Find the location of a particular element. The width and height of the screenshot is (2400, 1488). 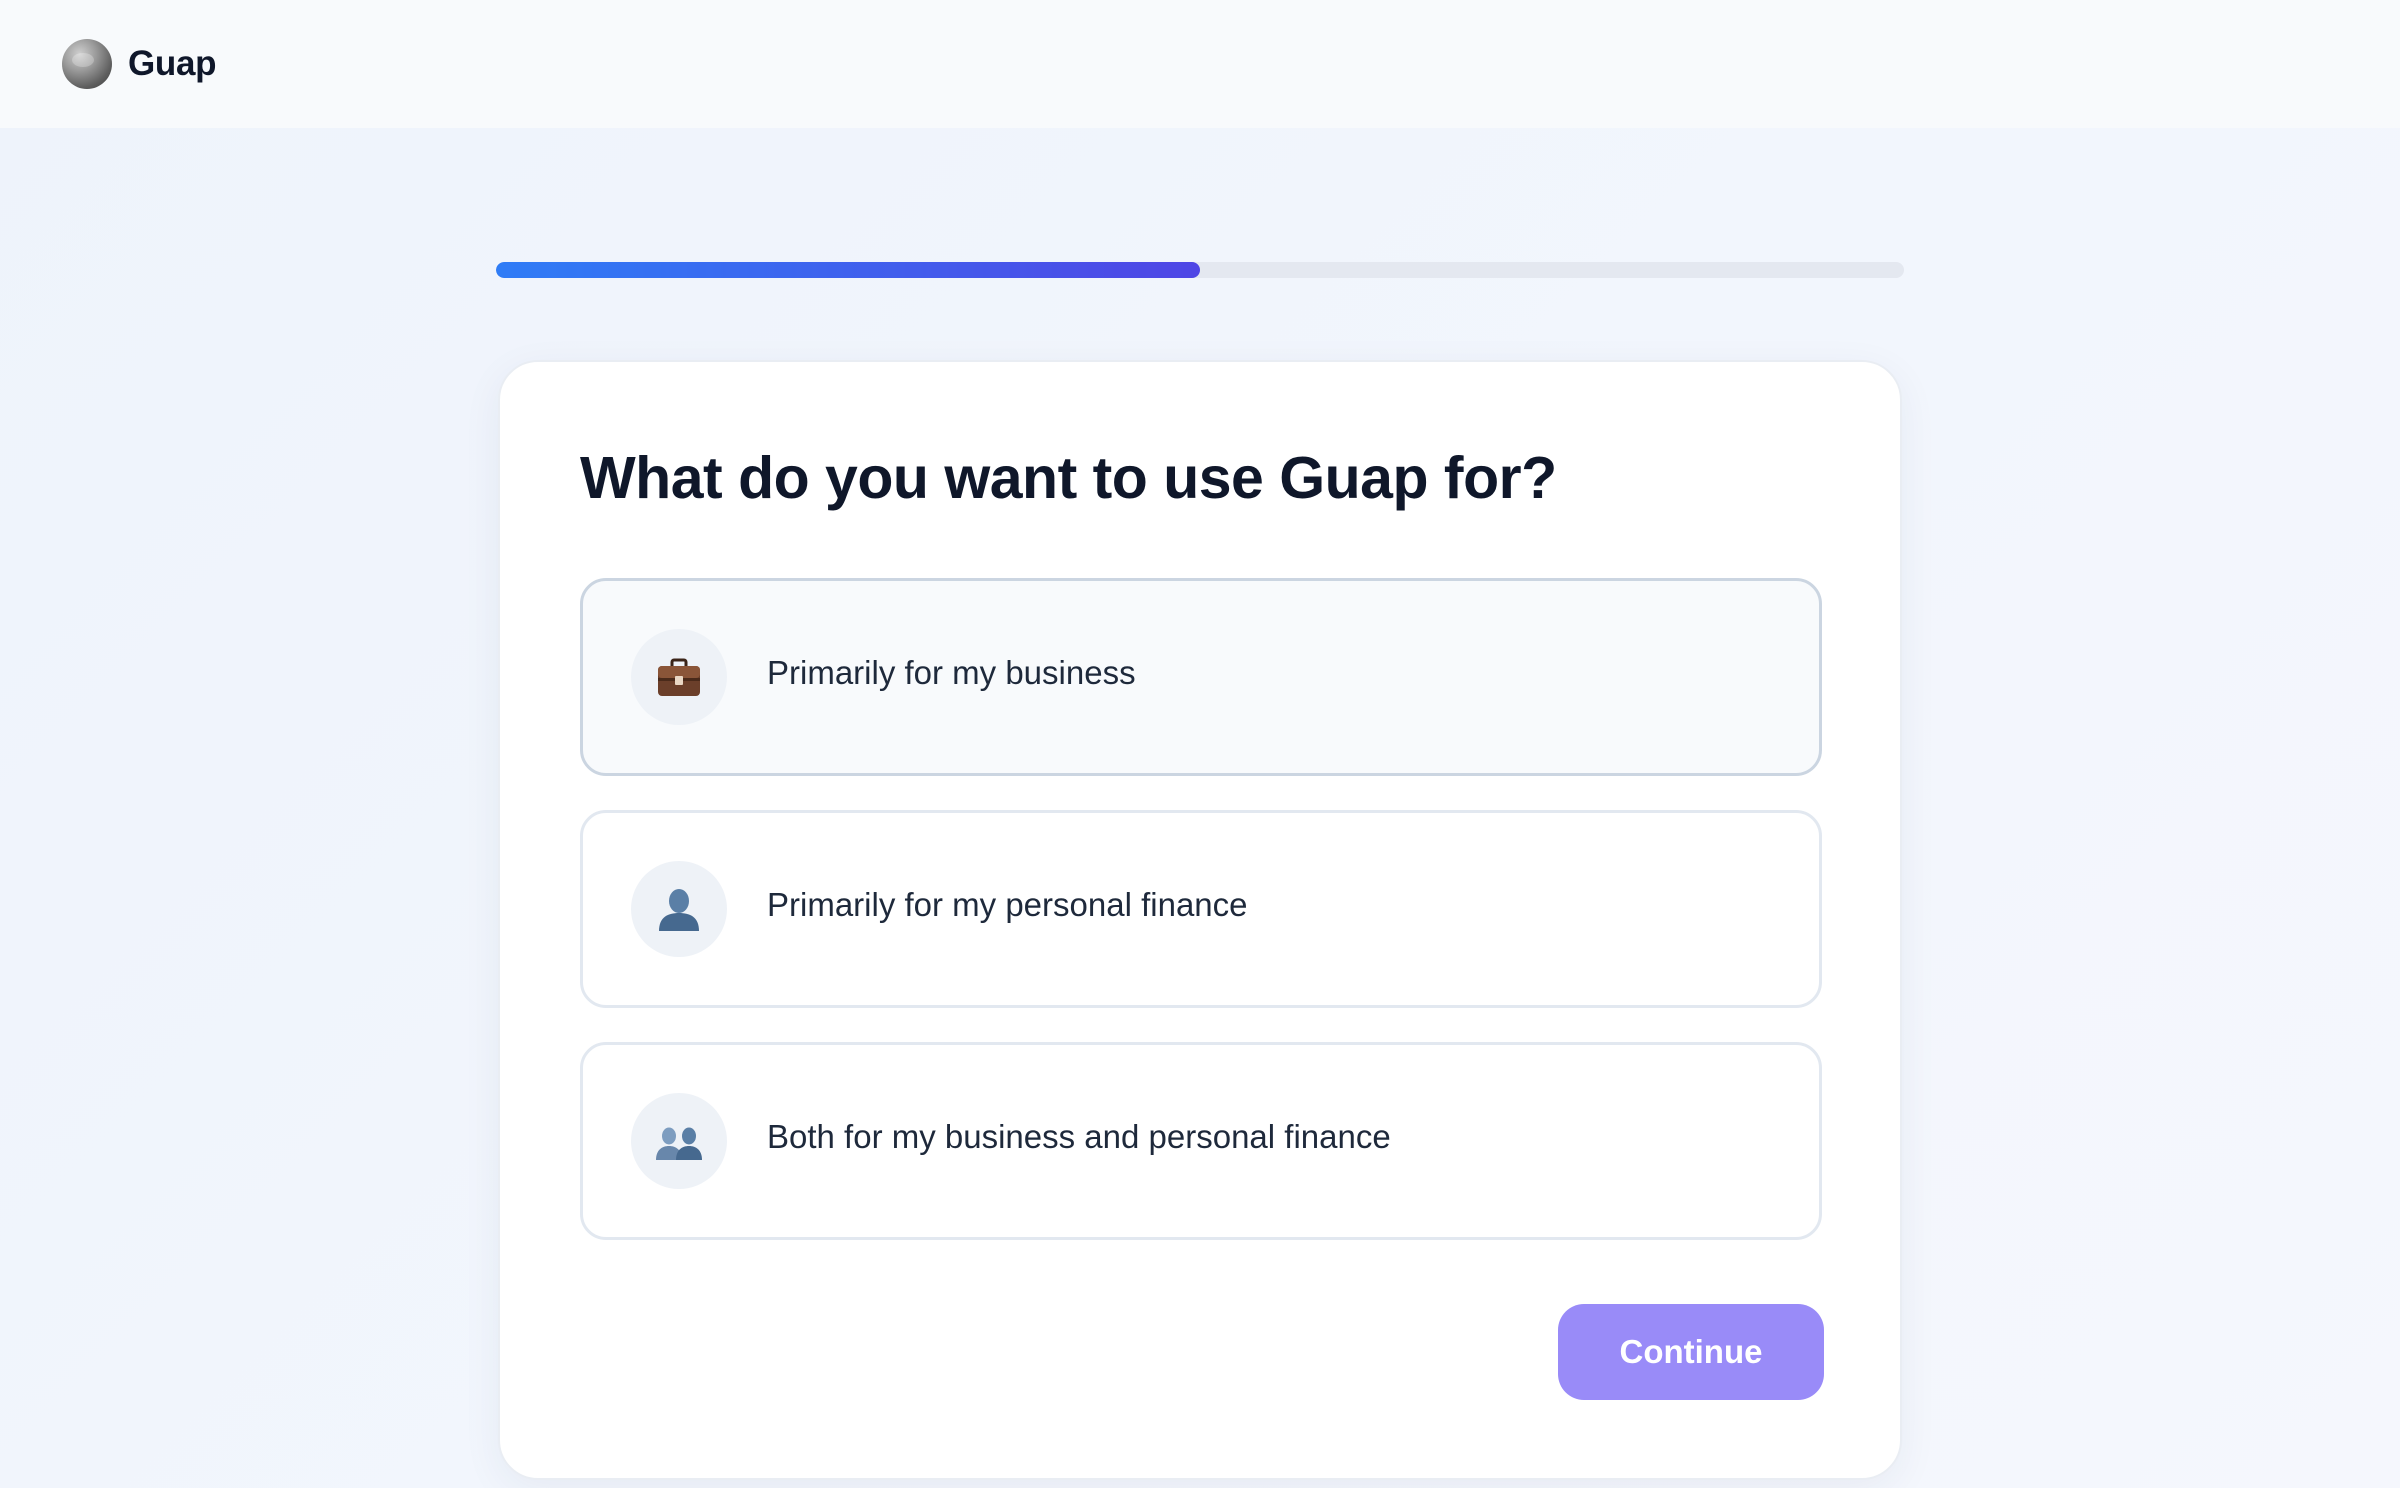

option-business-label: Primarily for my business is located at coordinates (951, 672).